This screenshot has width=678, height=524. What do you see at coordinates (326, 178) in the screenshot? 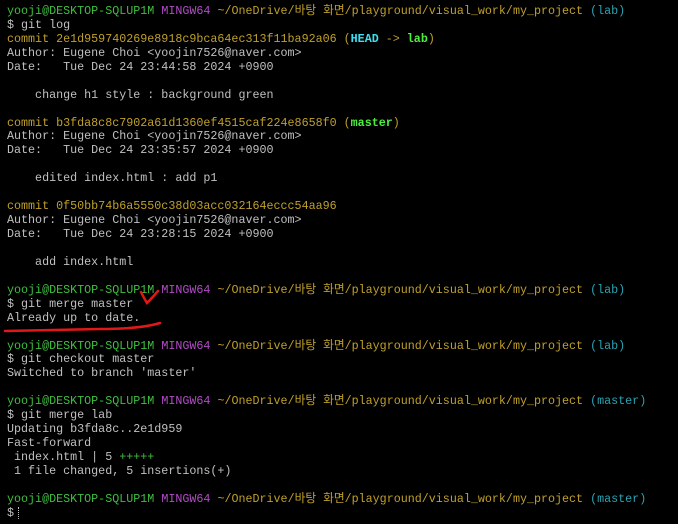
I see `output-line: edited index.html : add p1` at bounding box center [326, 178].